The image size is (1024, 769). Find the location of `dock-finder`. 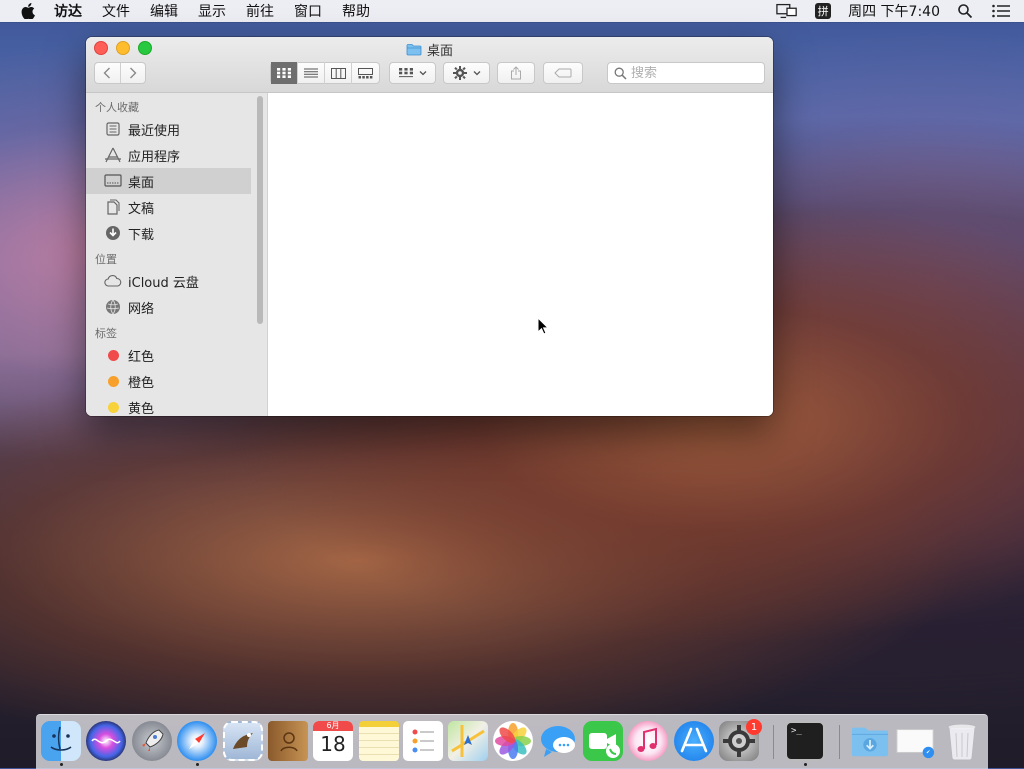

dock-finder is located at coordinates (61, 741).